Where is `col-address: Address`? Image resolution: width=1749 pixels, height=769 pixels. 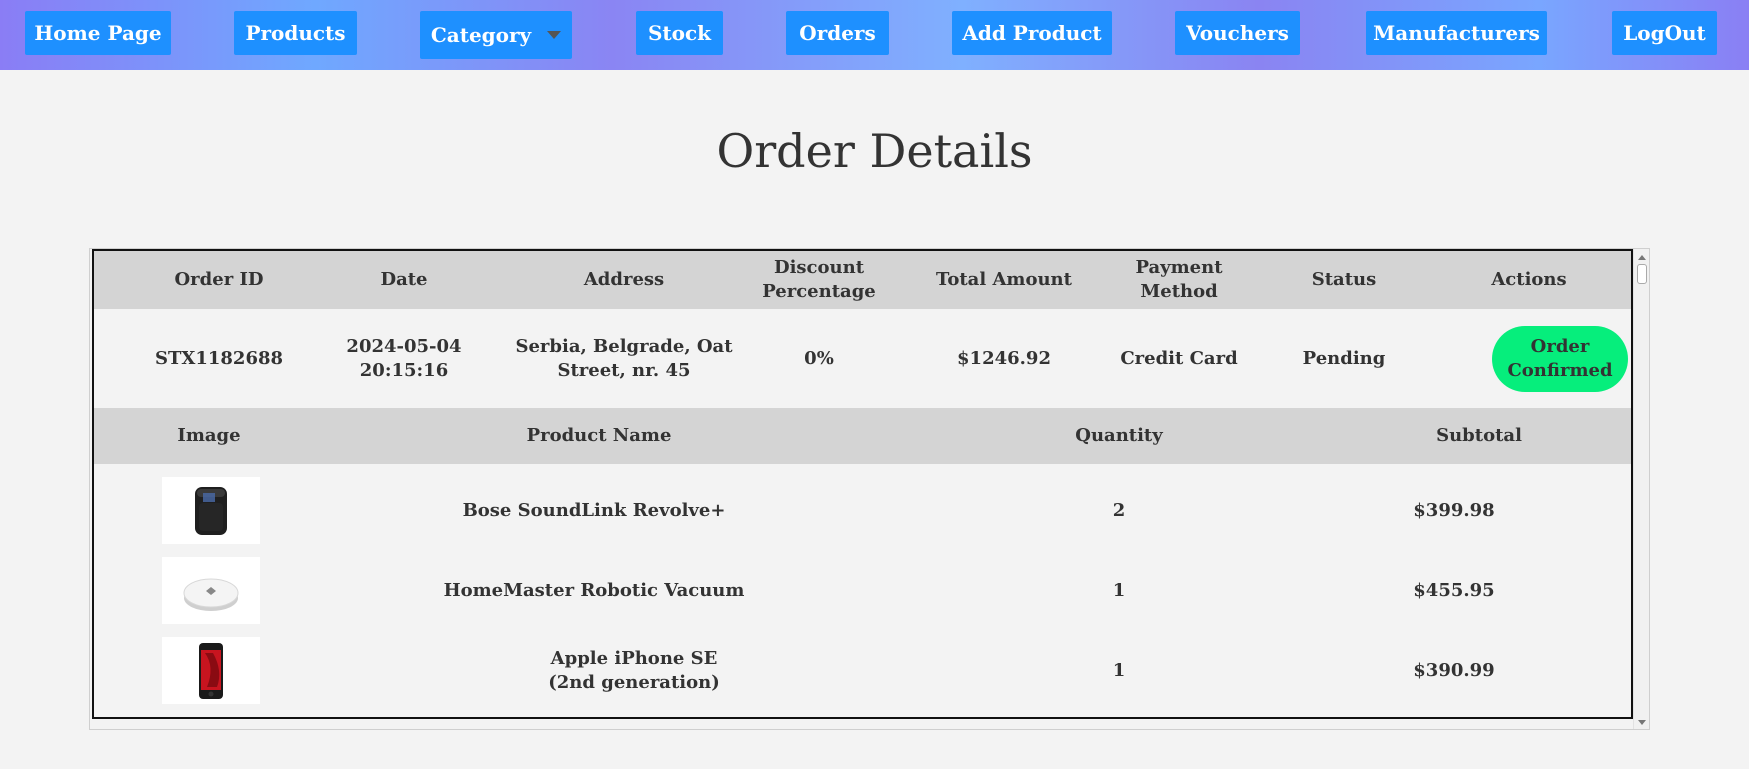
col-address: Address is located at coordinates (624, 279).